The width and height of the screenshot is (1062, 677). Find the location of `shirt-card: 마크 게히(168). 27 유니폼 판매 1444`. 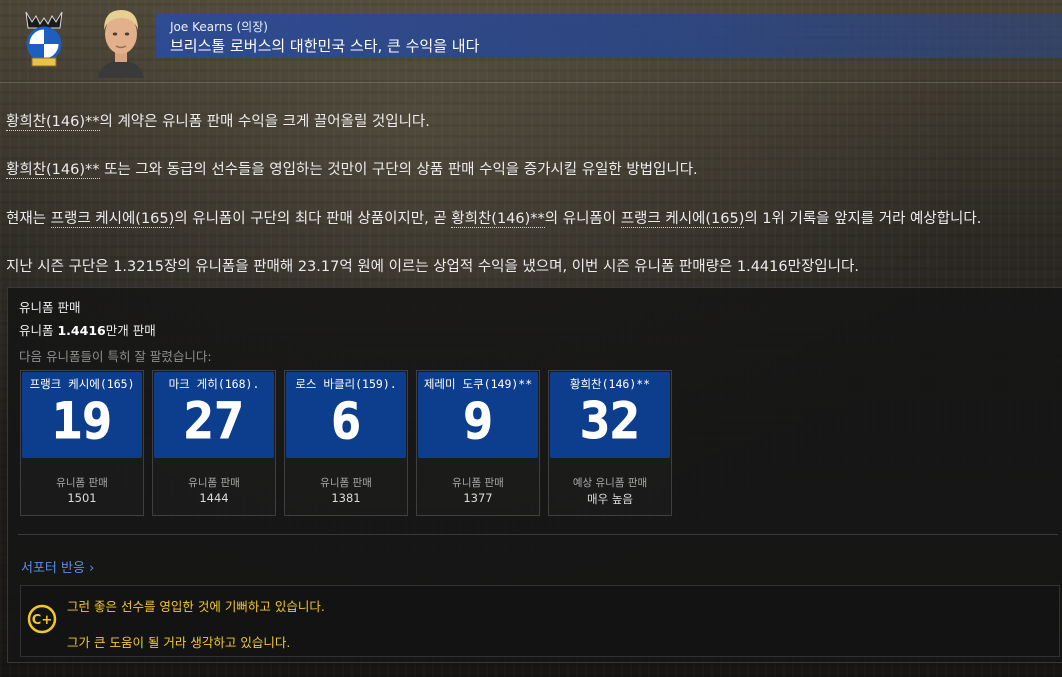

shirt-card: 마크 게히(168). 27 유니폼 판매 1444 is located at coordinates (214, 443).